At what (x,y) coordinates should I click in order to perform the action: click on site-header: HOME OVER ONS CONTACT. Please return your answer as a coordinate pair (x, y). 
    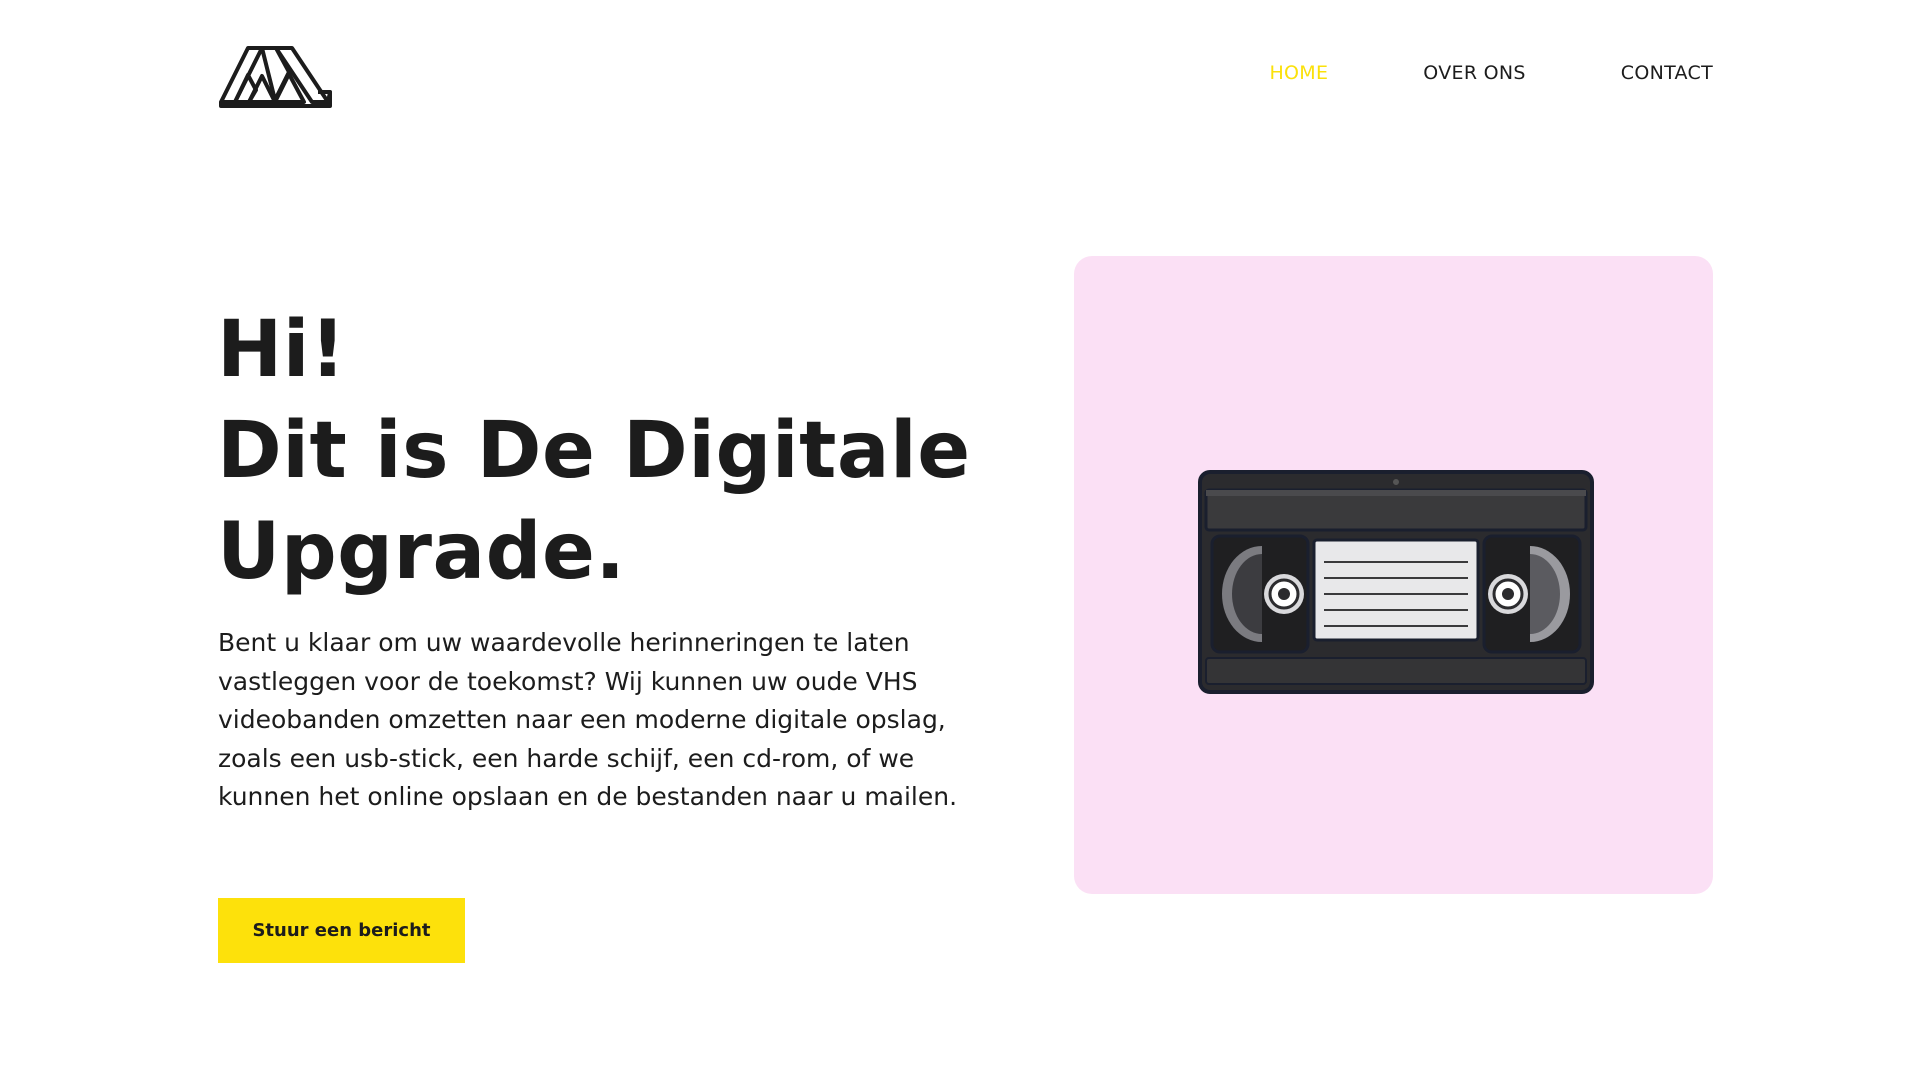
    Looking at the image, I should click on (960, 76).